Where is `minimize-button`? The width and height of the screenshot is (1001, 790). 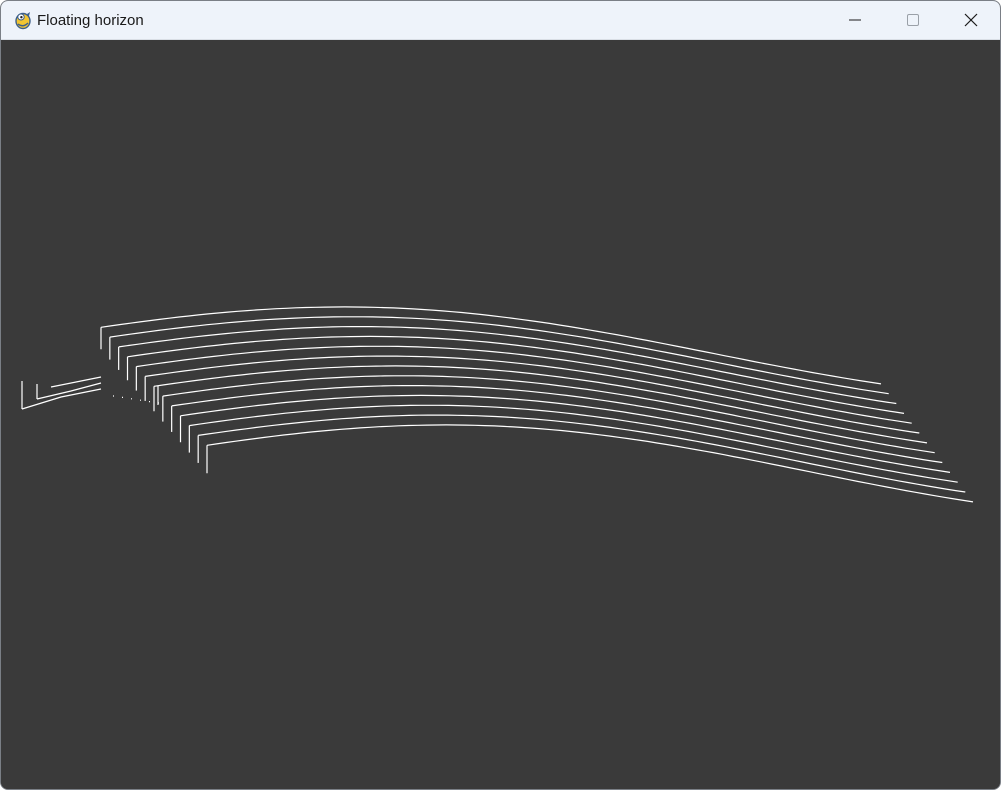 minimize-button is located at coordinates (855, 20).